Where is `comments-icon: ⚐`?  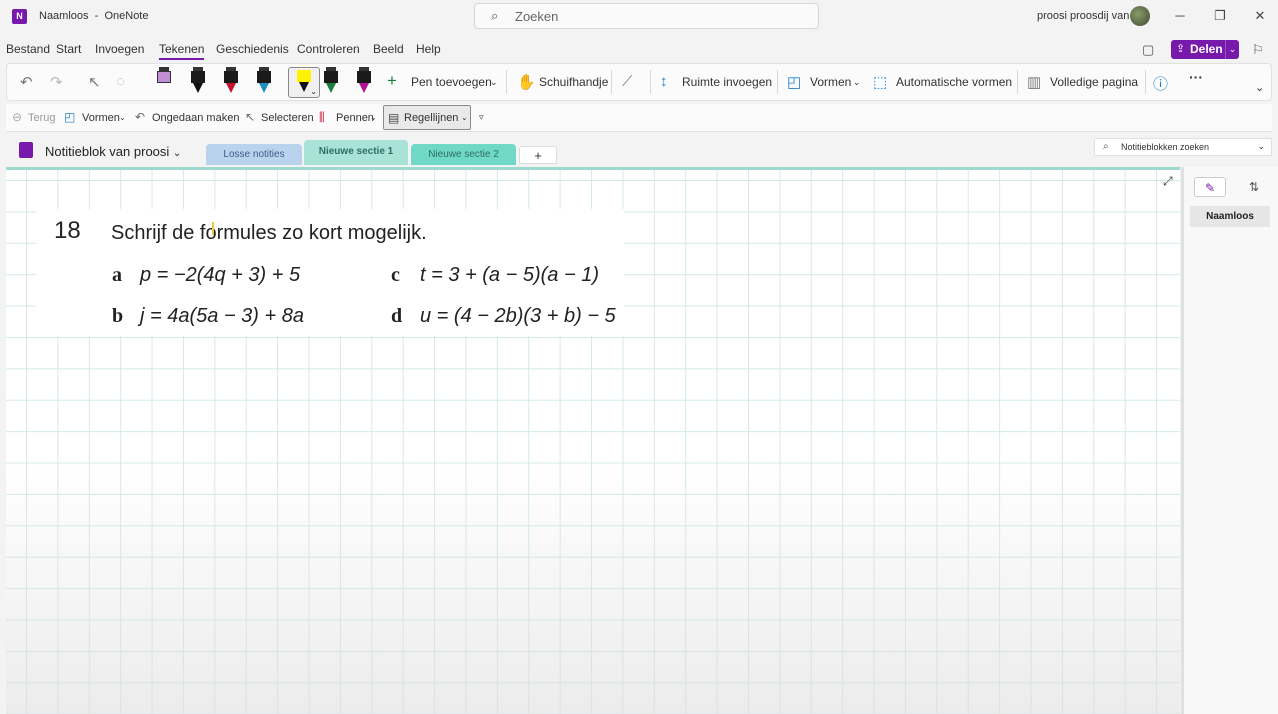
comments-icon: ⚐ is located at coordinates (1258, 50).